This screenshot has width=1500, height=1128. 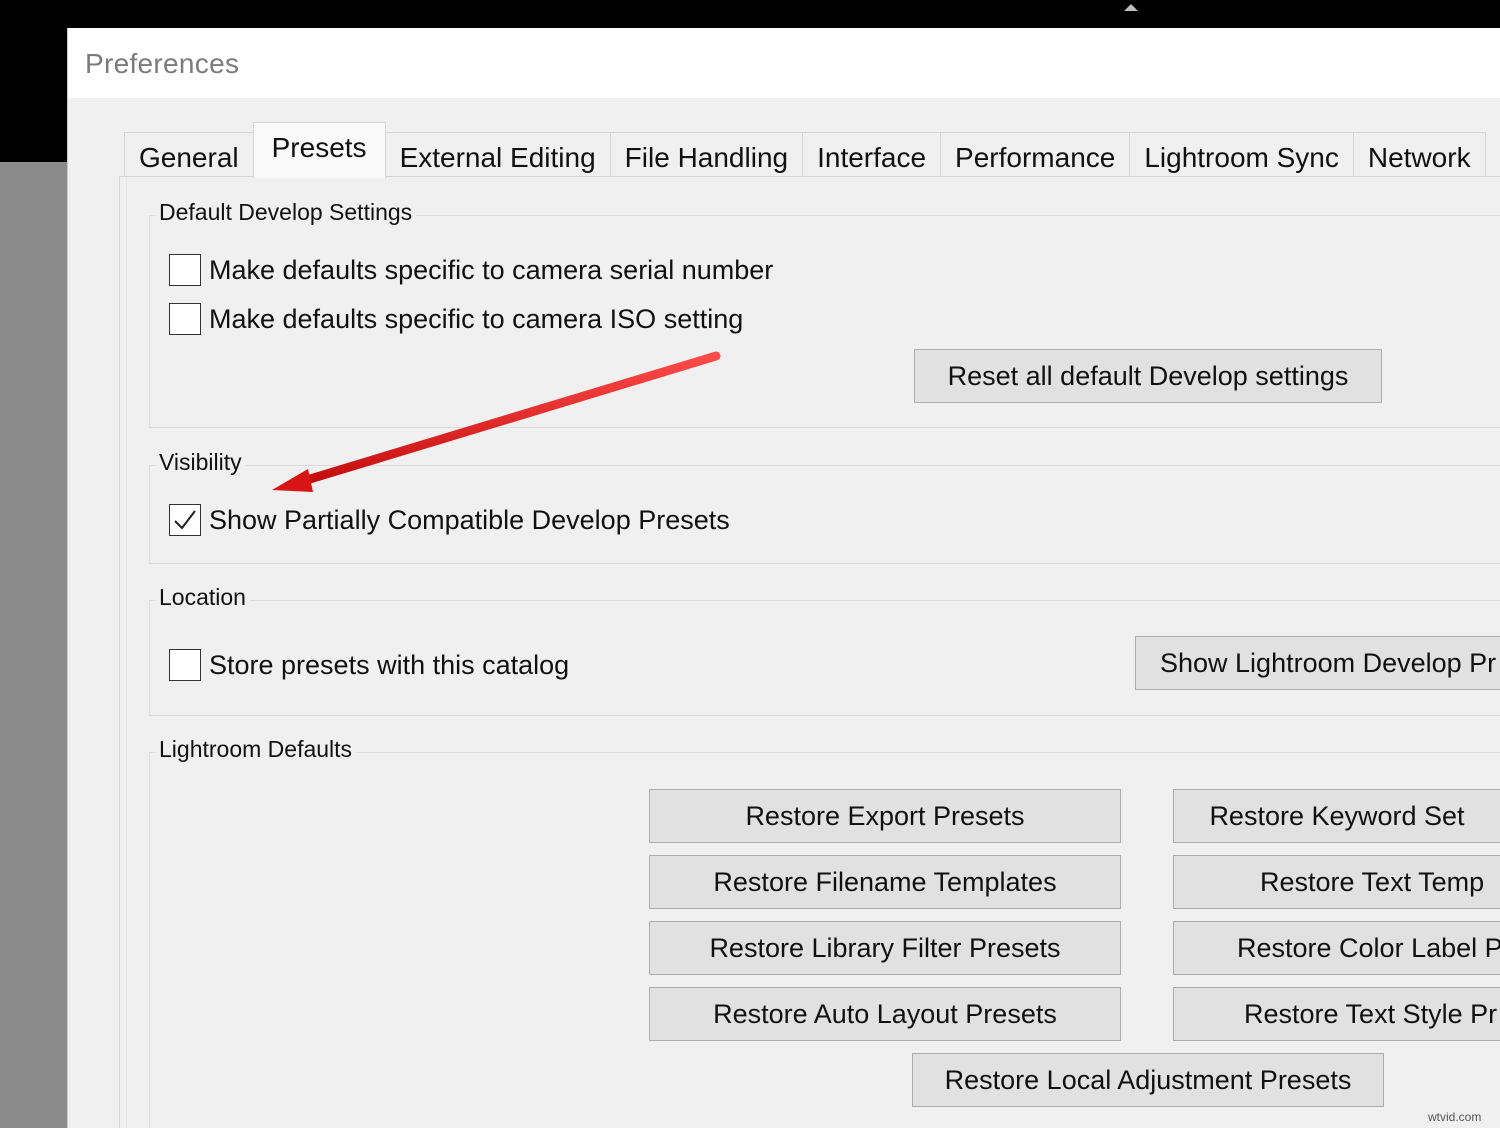 I want to click on restore-export-presets-button: Restore Export Presets, so click(x=885, y=816).